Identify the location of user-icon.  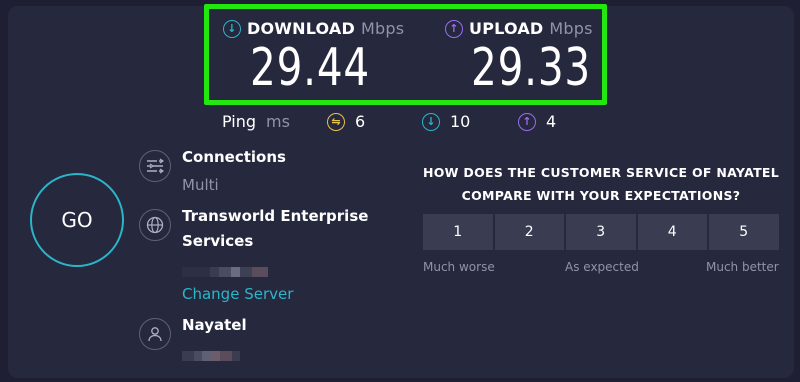
(155, 334).